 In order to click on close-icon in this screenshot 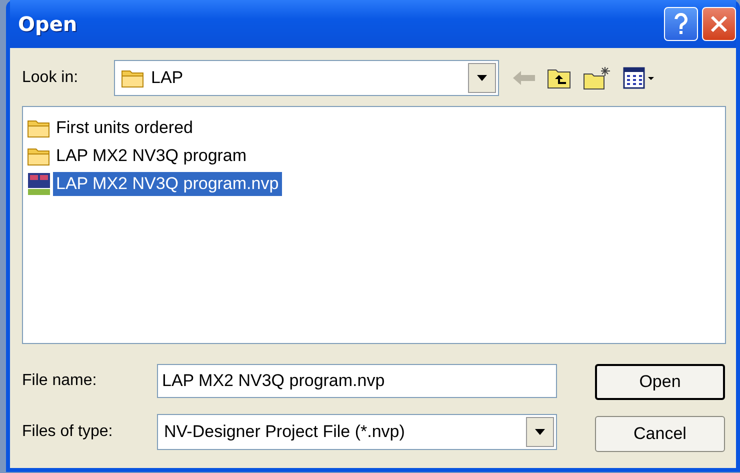, I will do `click(719, 24)`.